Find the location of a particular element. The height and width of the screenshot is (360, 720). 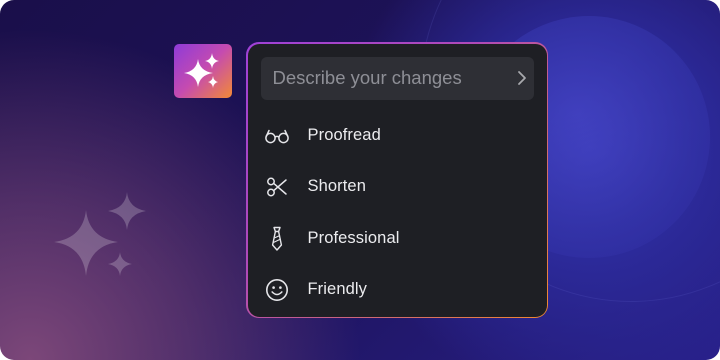

background-sparkles-icon is located at coordinates (100, 234).